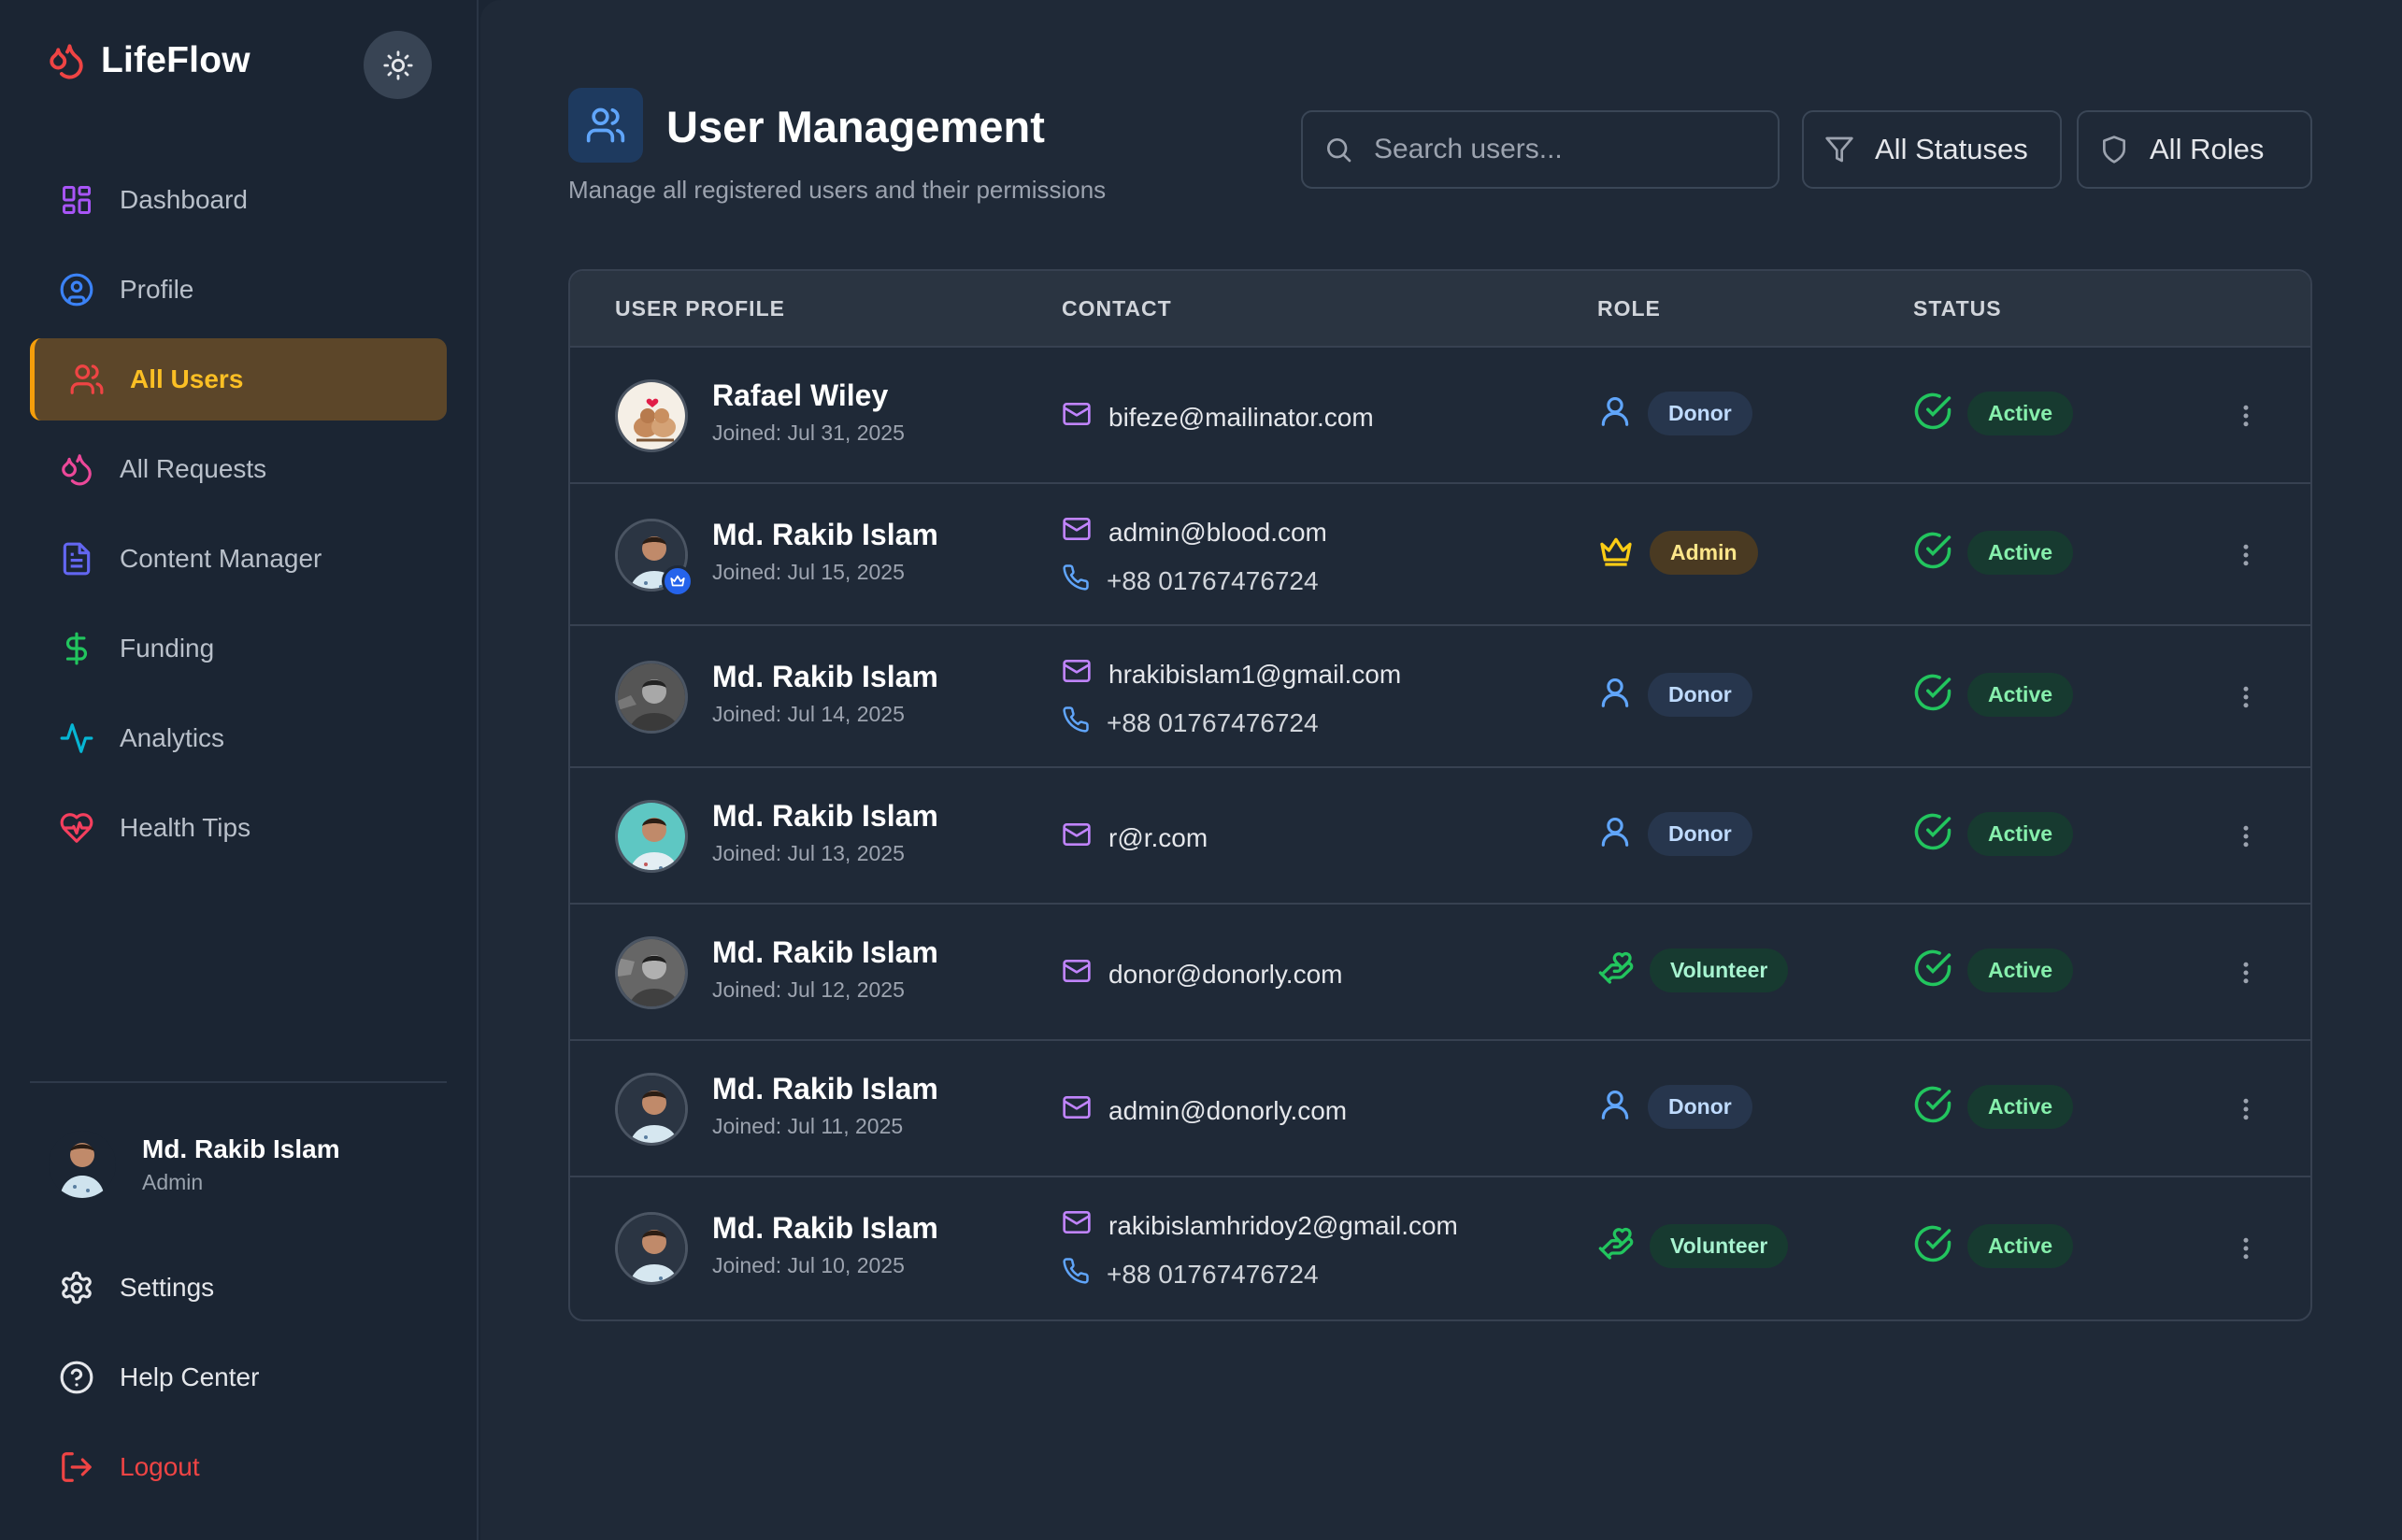 The width and height of the screenshot is (2402, 1540). Describe the element at coordinates (238, 1288) in the screenshot. I see `sidebar-item-settings: Settings` at that location.